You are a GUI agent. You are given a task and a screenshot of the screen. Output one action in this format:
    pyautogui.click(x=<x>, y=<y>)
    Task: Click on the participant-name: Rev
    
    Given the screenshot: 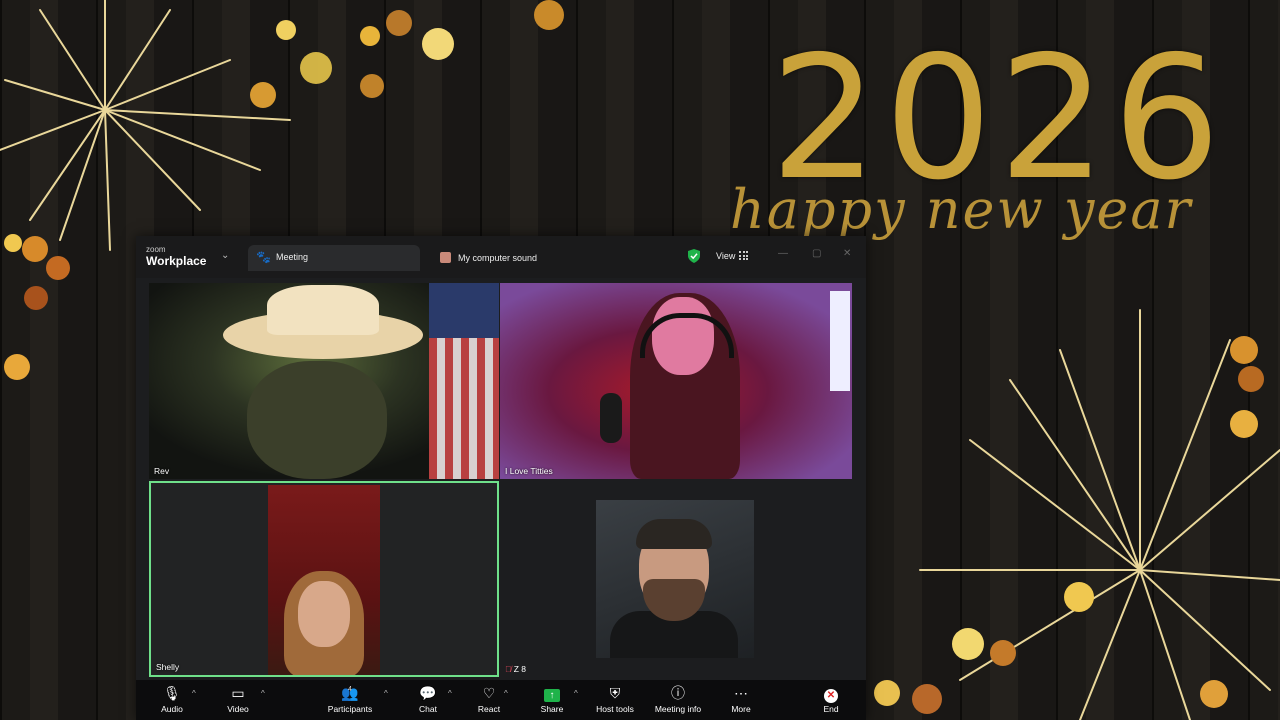 What is the action you would take?
    pyautogui.click(x=162, y=471)
    